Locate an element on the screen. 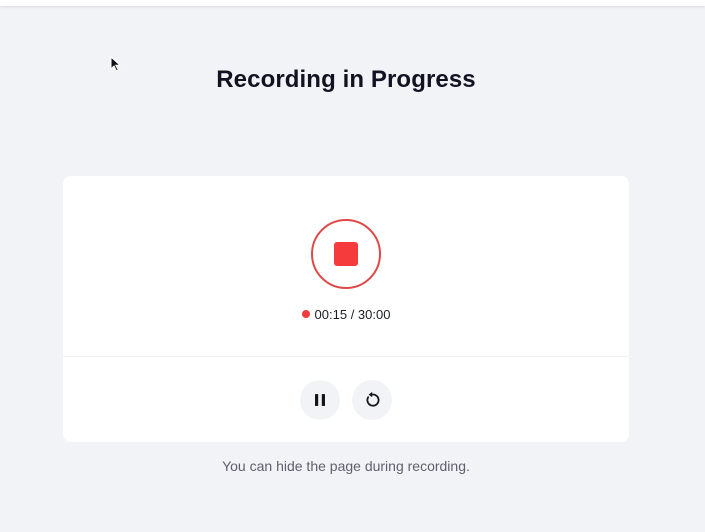 The width and height of the screenshot is (705, 532). recording-indicator-dot is located at coordinates (305, 314).